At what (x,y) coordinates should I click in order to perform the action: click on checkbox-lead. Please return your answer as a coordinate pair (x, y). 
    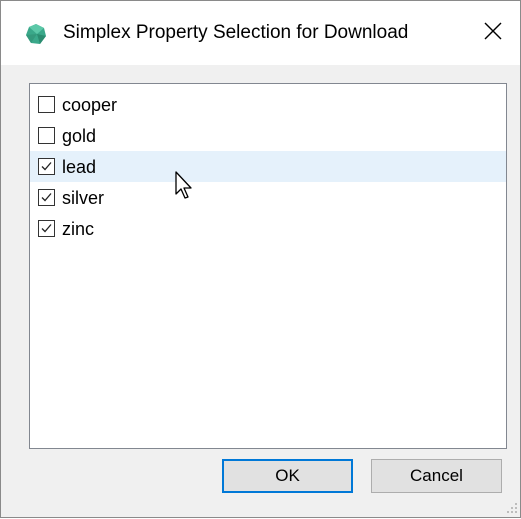
    Looking at the image, I should click on (46, 166).